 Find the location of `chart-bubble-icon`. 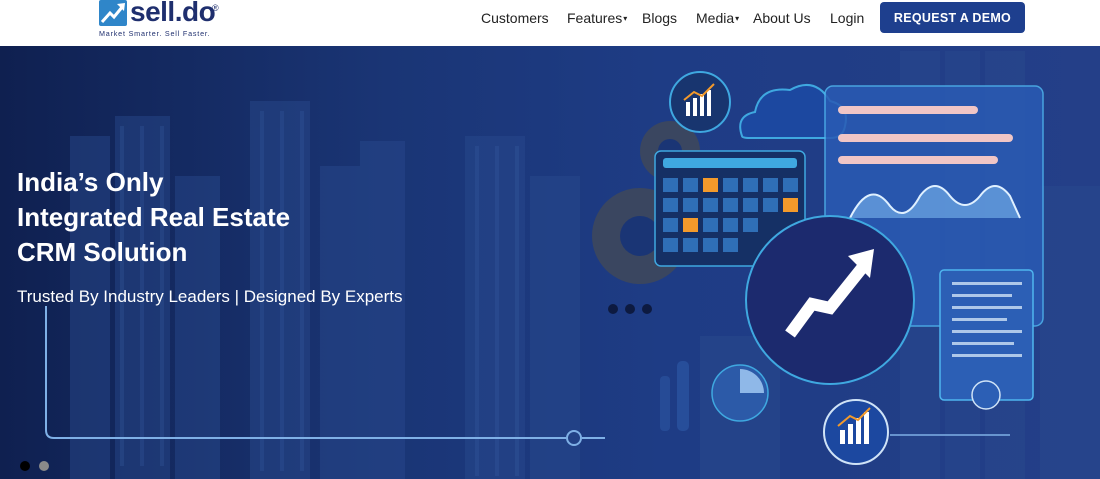

chart-bubble-icon is located at coordinates (700, 102).